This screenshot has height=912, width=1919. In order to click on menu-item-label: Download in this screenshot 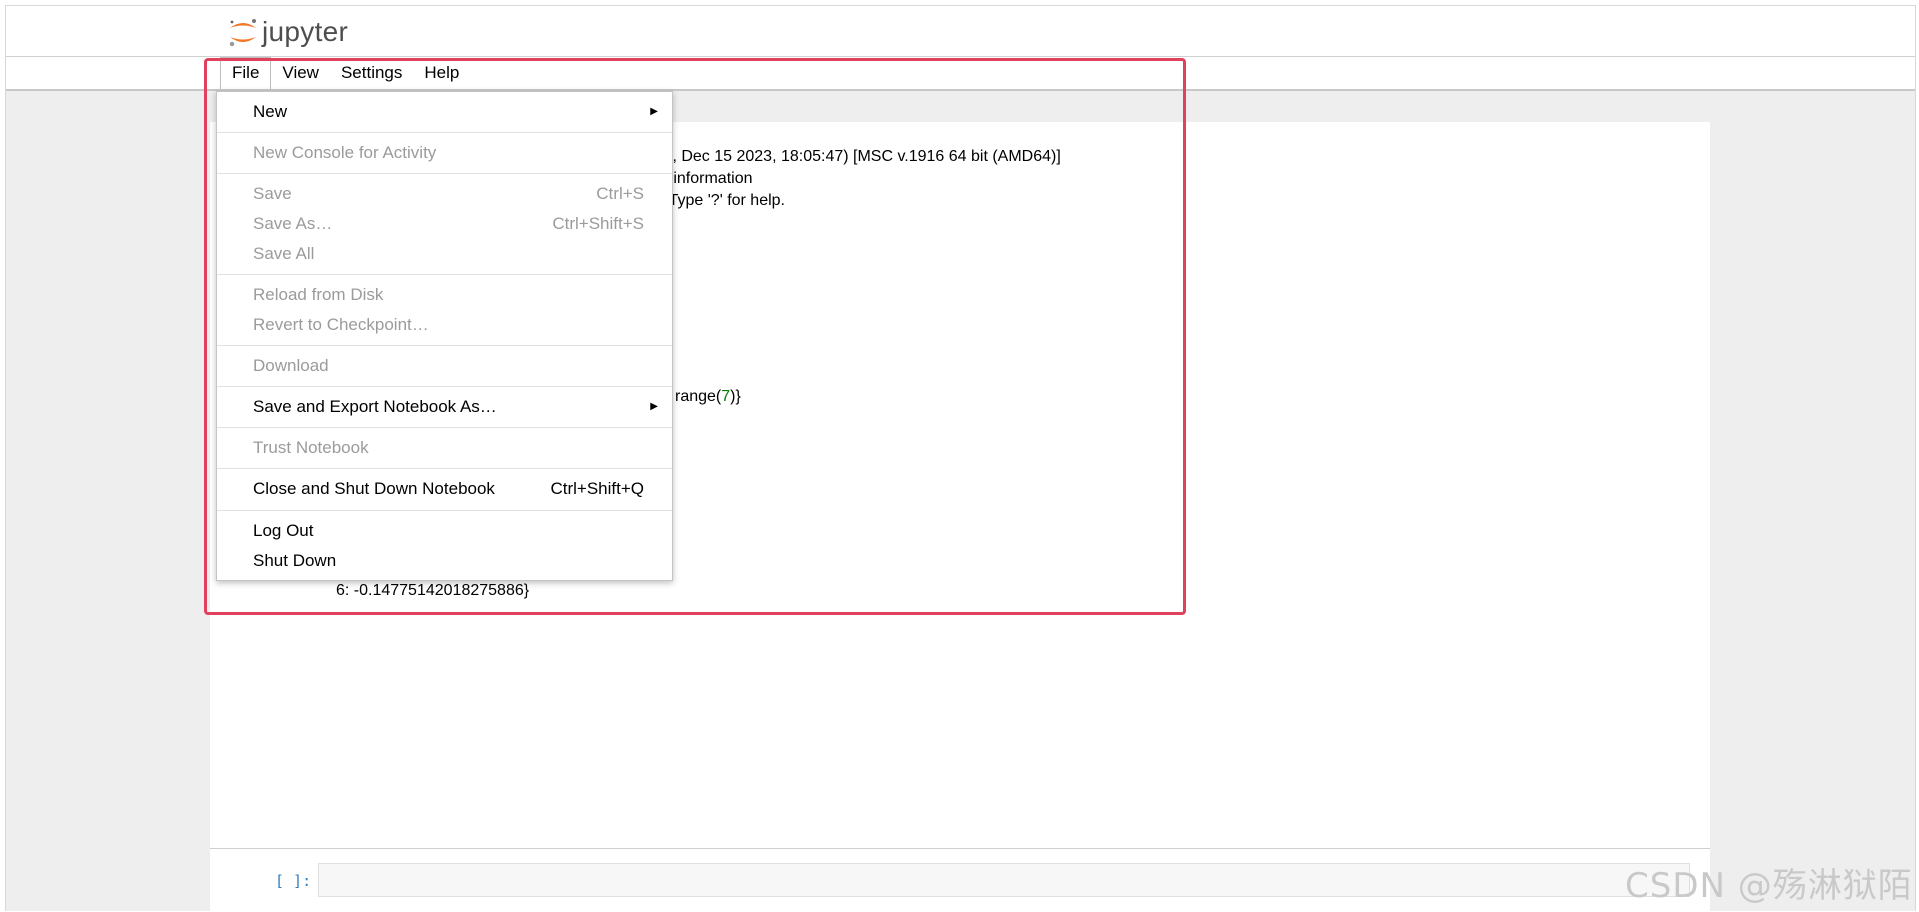, I will do `click(291, 365)`.